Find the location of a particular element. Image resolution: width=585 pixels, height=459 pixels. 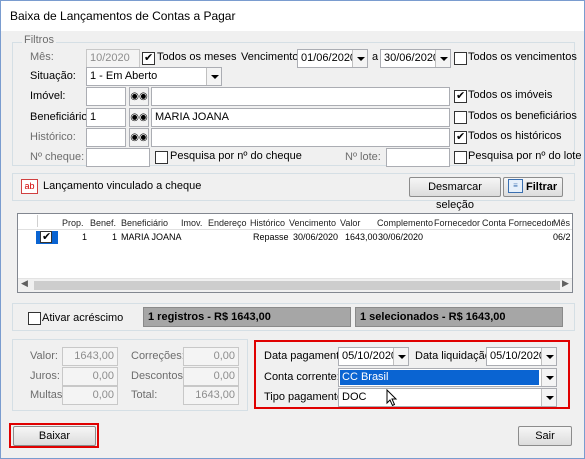

beneficiario-code-field: 1 is located at coordinates (106, 117).